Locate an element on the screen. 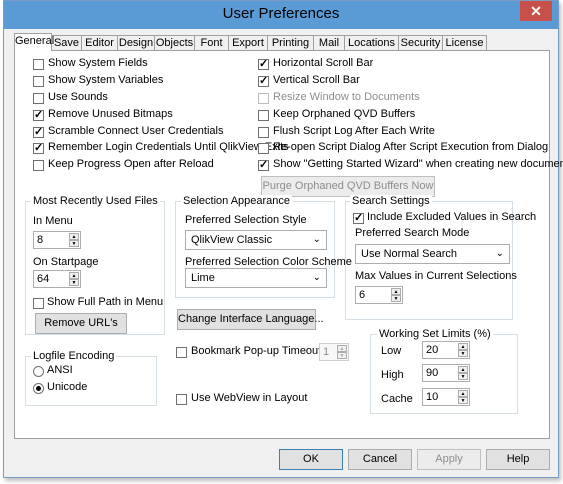  apply-button: Apply is located at coordinates (449, 459).